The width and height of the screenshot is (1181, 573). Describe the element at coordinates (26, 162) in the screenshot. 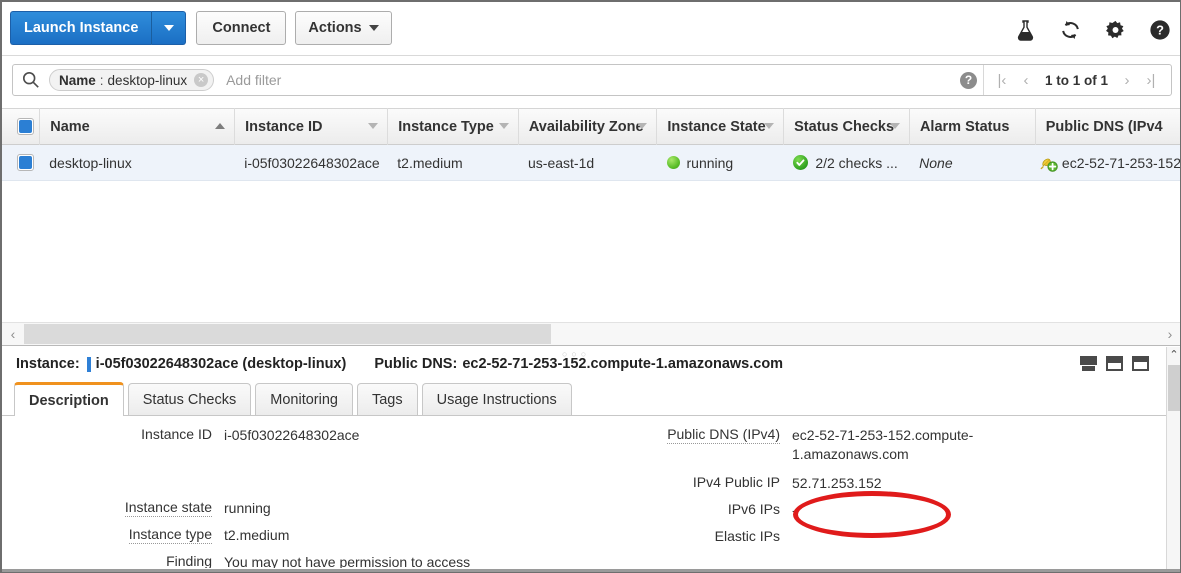

I see `row-checkbox` at that location.